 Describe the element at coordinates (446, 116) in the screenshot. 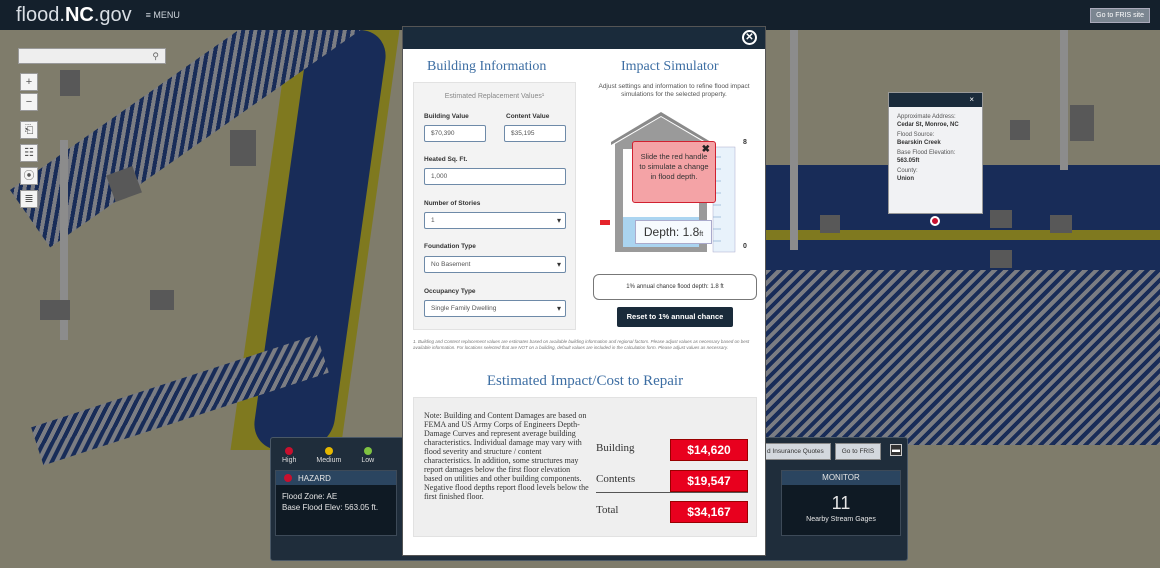

I see `building-value-label: Building Value` at that location.